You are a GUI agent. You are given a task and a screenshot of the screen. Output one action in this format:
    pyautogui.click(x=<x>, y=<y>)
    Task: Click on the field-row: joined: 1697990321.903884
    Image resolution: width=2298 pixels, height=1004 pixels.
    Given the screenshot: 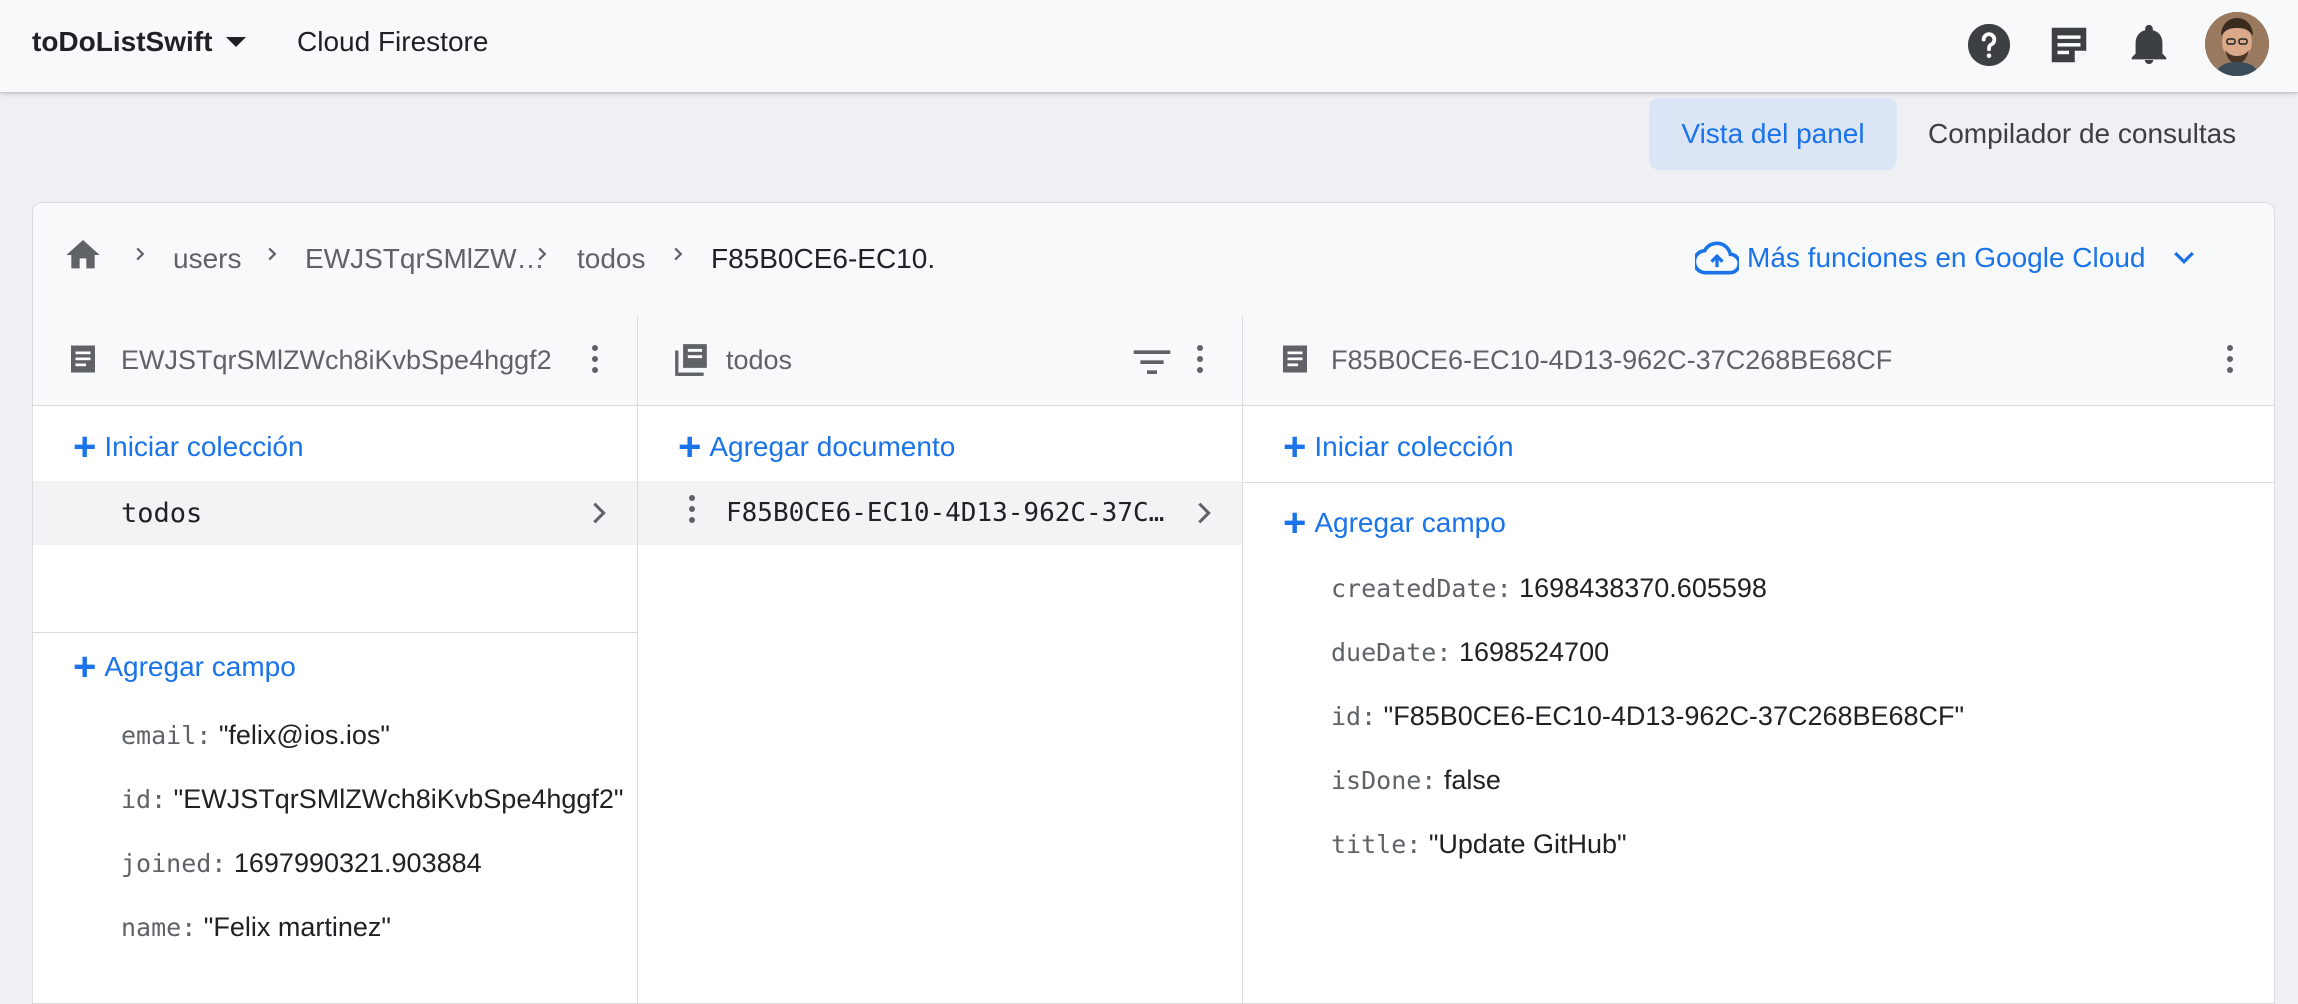 What is the action you would take?
    pyautogui.click(x=301, y=863)
    